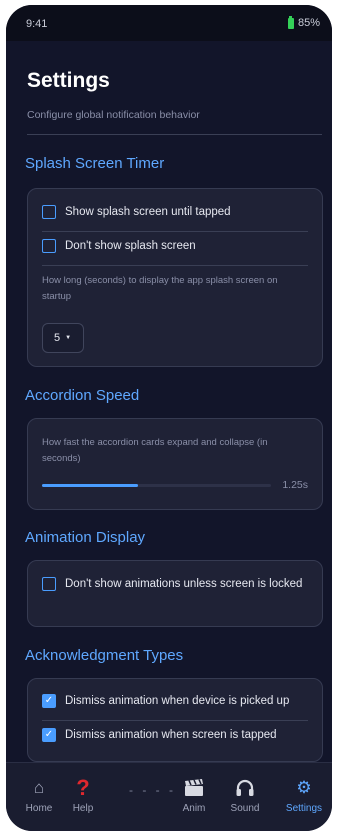 The height and width of the screenshot is (835, 338). I want to click on slider-fill, so click(90, 485).